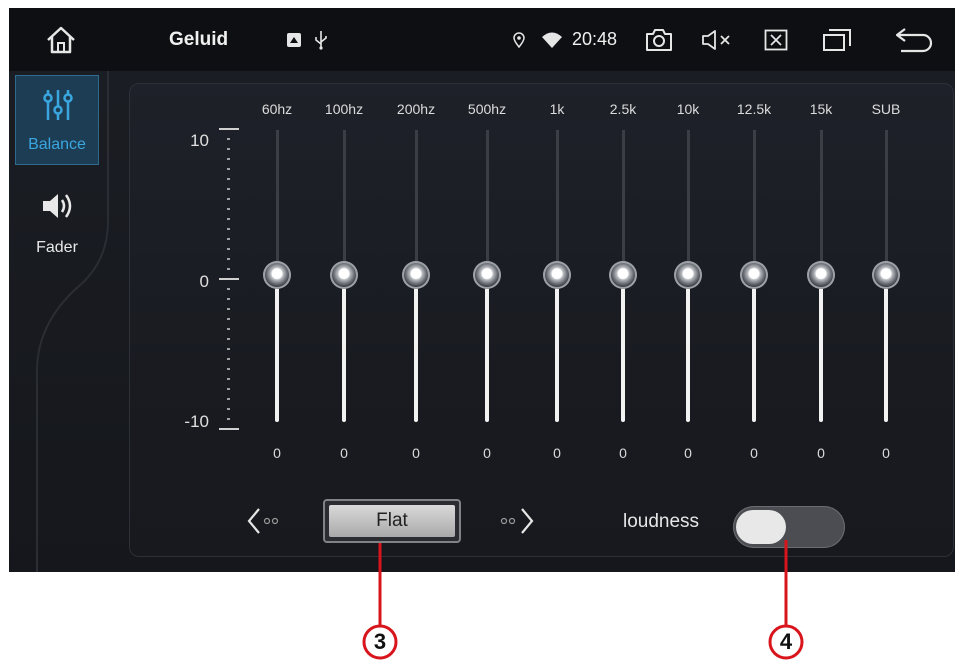  I want to click on callout-number-4: 4, so click(786, 641).